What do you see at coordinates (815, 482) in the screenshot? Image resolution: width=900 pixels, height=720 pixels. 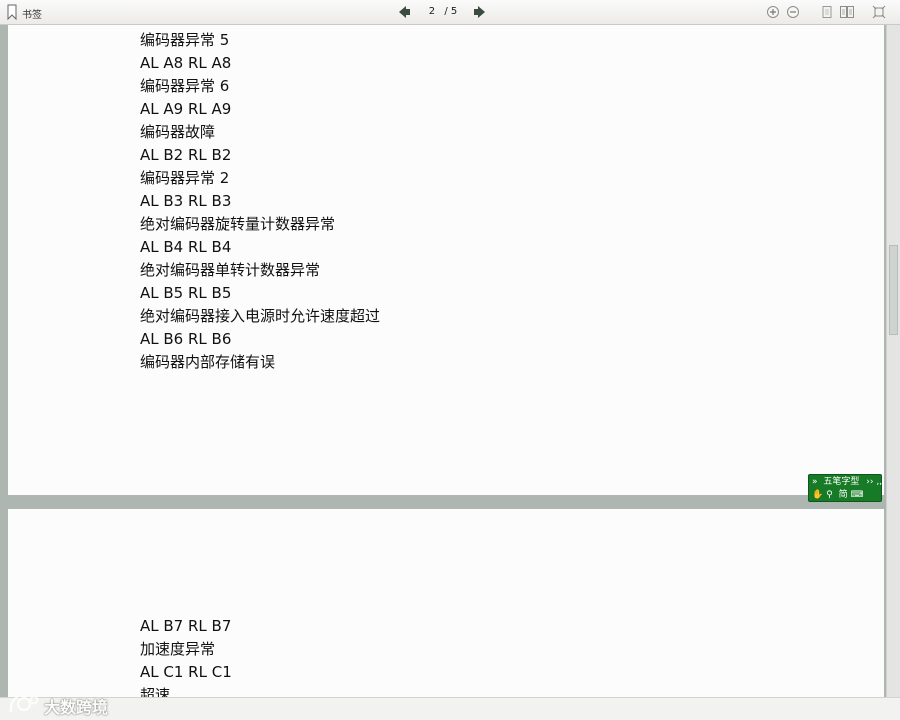 I see `ime-expand-icon: »` at bounding box center [815, 482].